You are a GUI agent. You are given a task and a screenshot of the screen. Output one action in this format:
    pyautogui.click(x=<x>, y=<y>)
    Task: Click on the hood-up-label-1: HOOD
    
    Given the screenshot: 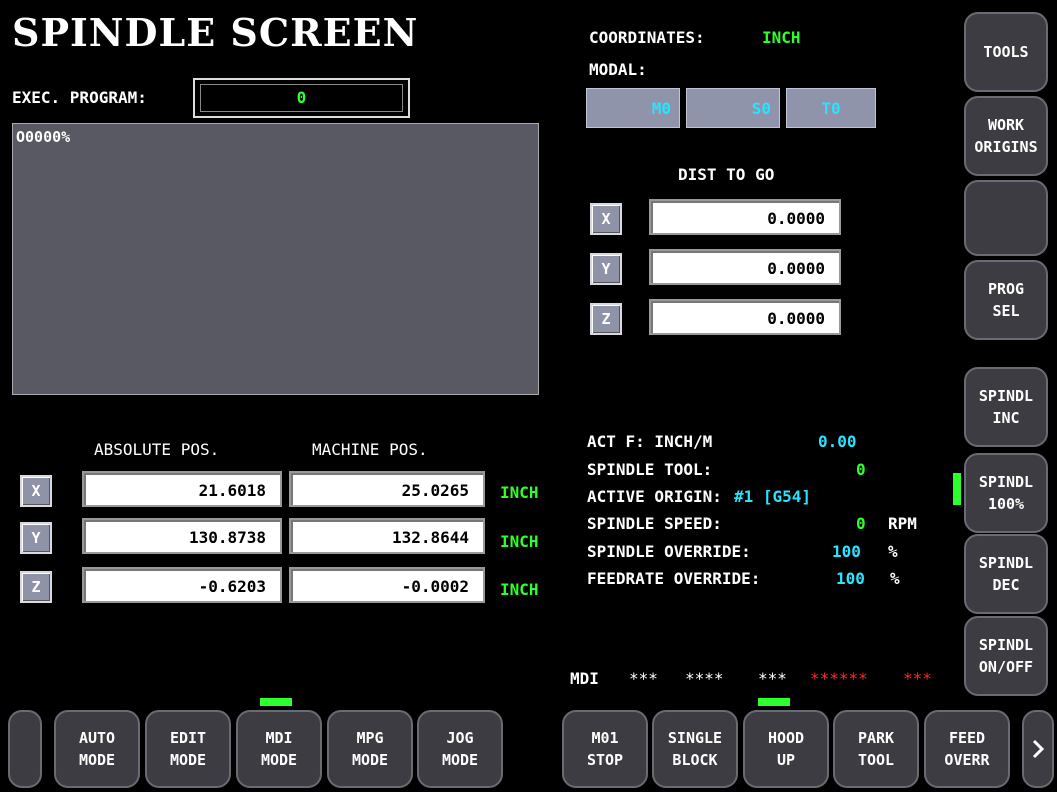 What is the action you would take?
    pyautogui.click(x=786, y=738)
    